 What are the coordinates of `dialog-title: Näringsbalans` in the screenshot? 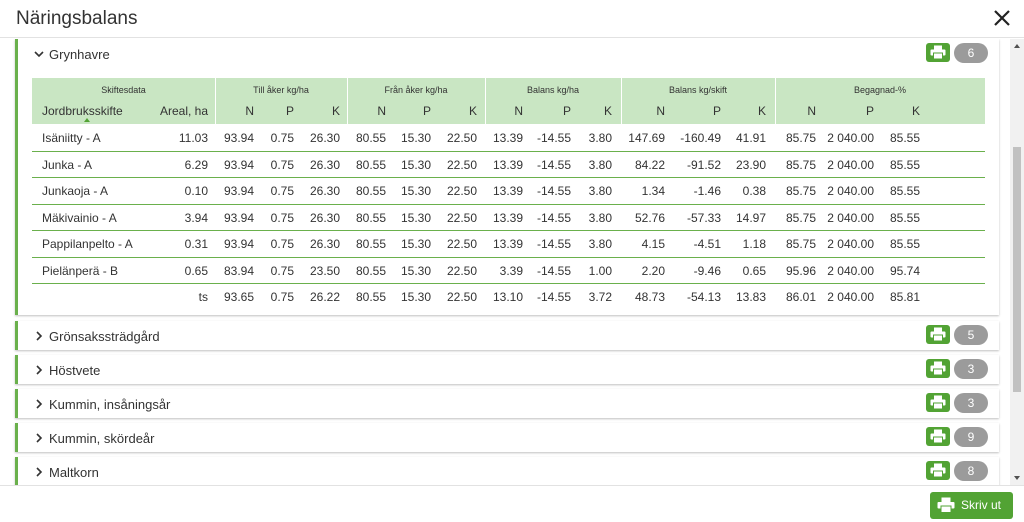 It's located at (77, 18).